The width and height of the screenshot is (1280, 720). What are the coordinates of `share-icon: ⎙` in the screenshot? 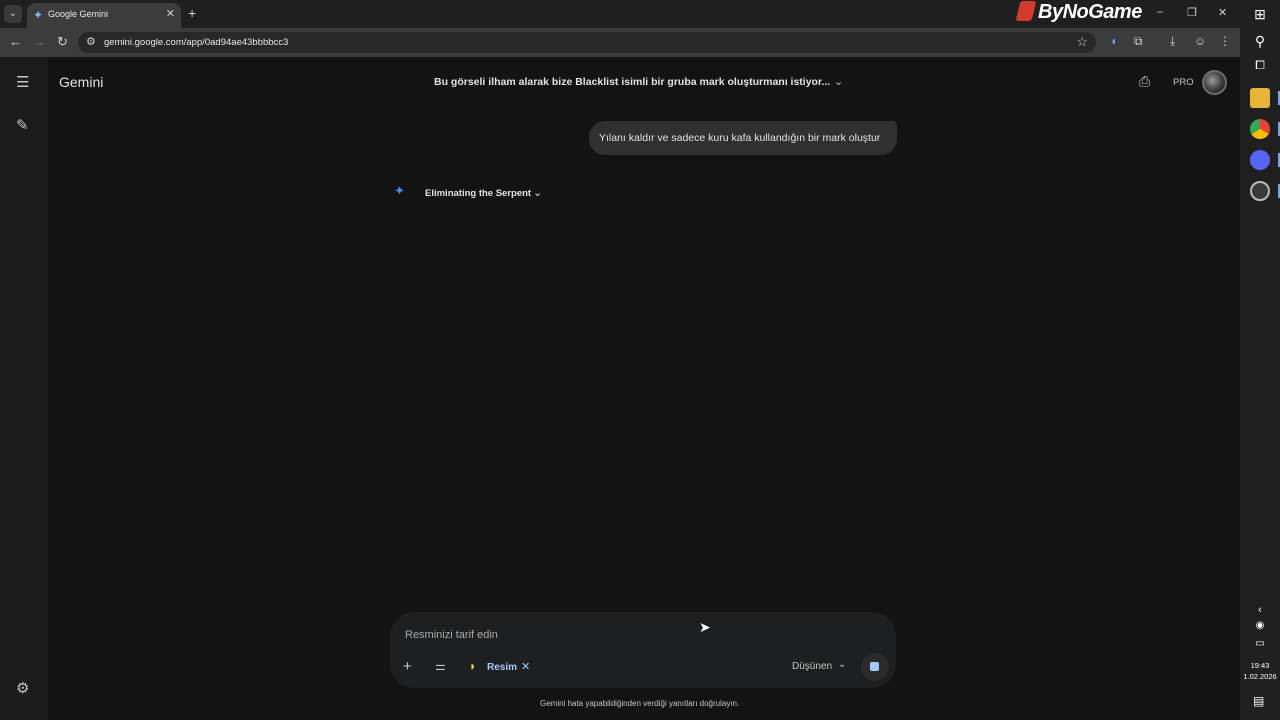 It's located at (1144, 81).